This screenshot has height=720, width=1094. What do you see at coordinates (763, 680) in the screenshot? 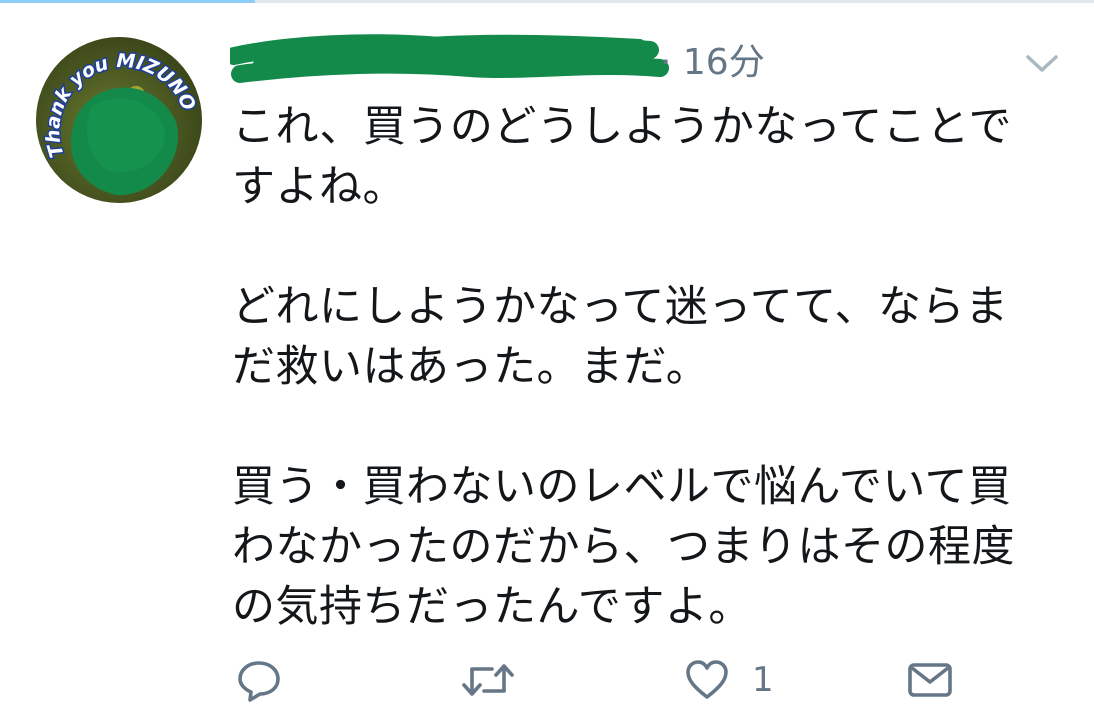
I see `like-count: 1` at bounding box center [763, 680].